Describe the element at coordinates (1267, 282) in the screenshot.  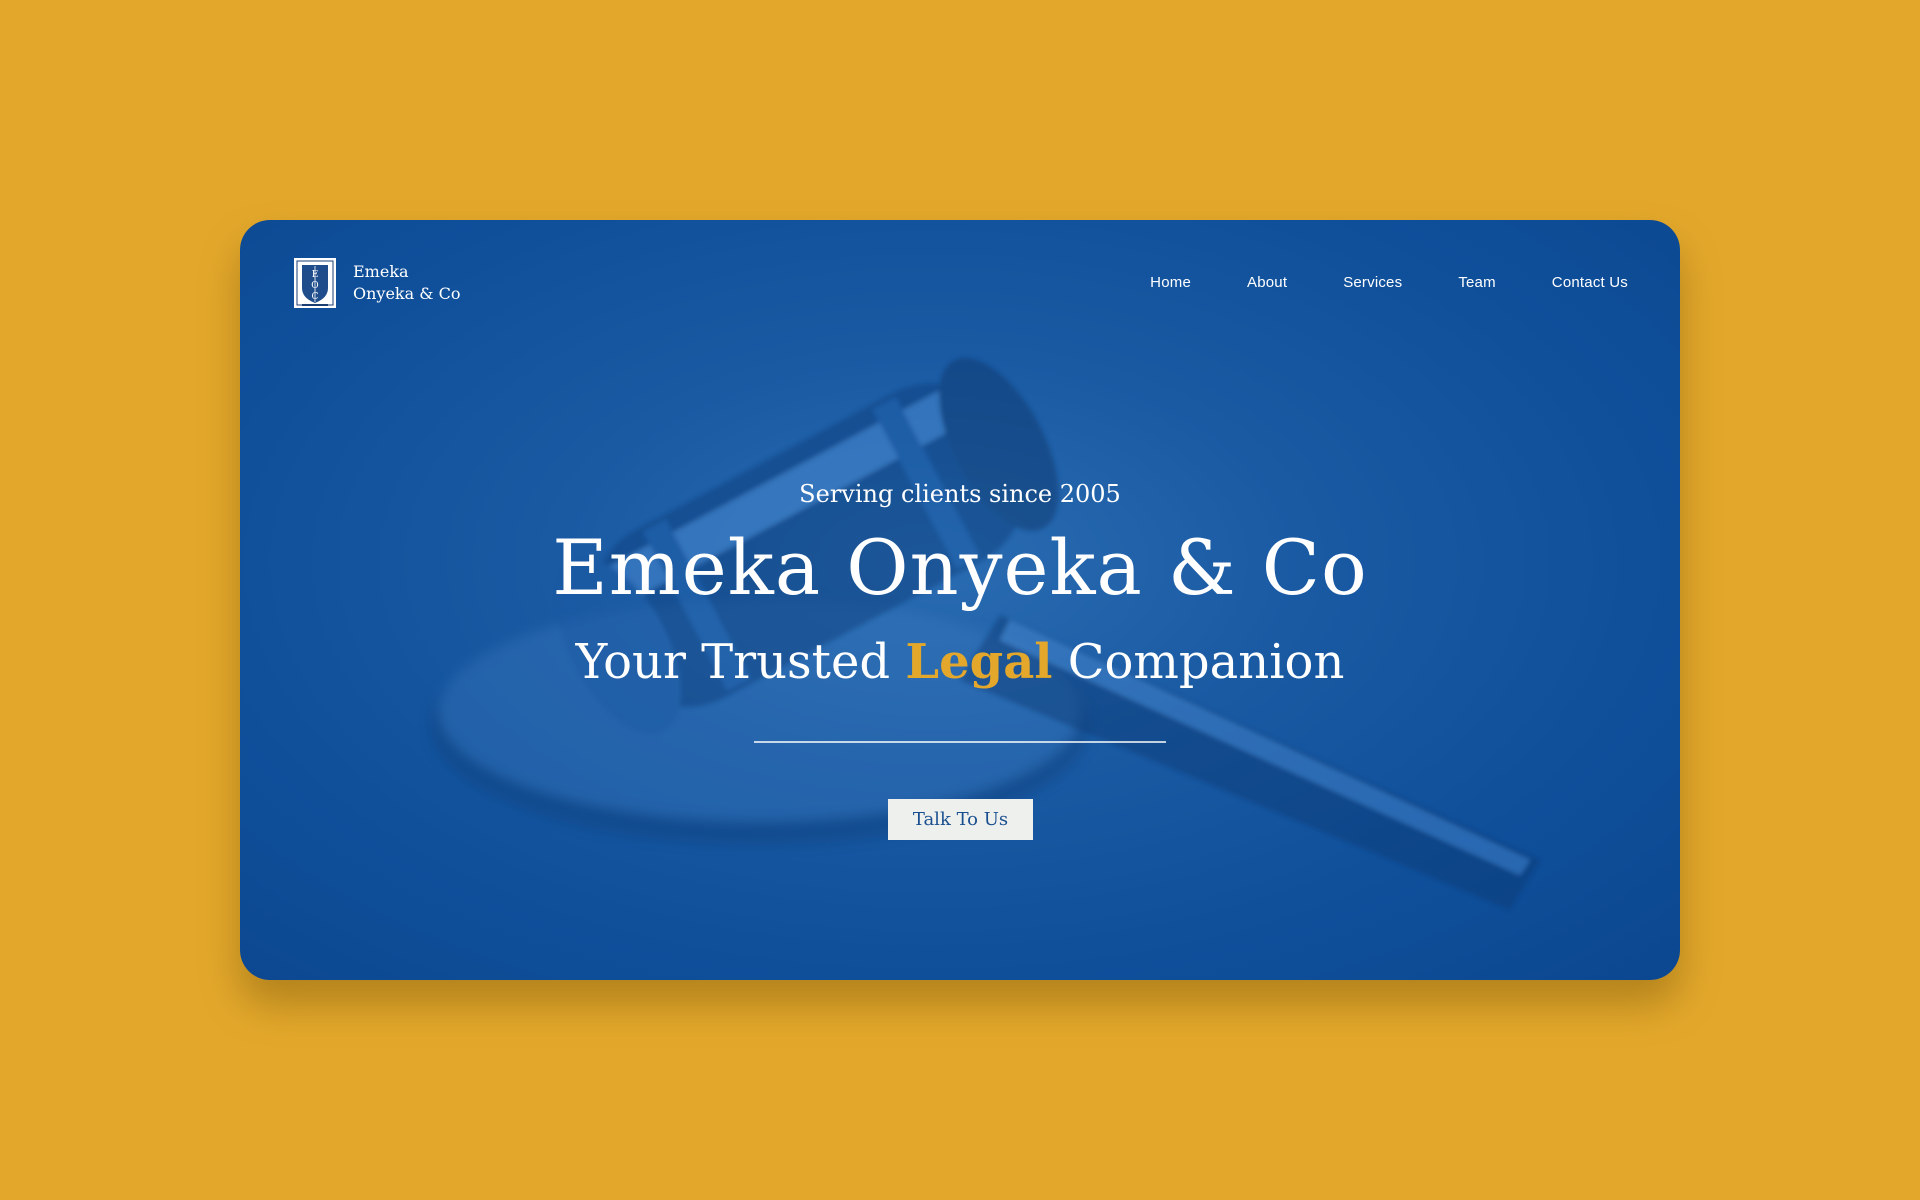
I see `nav-about: About` at that location.